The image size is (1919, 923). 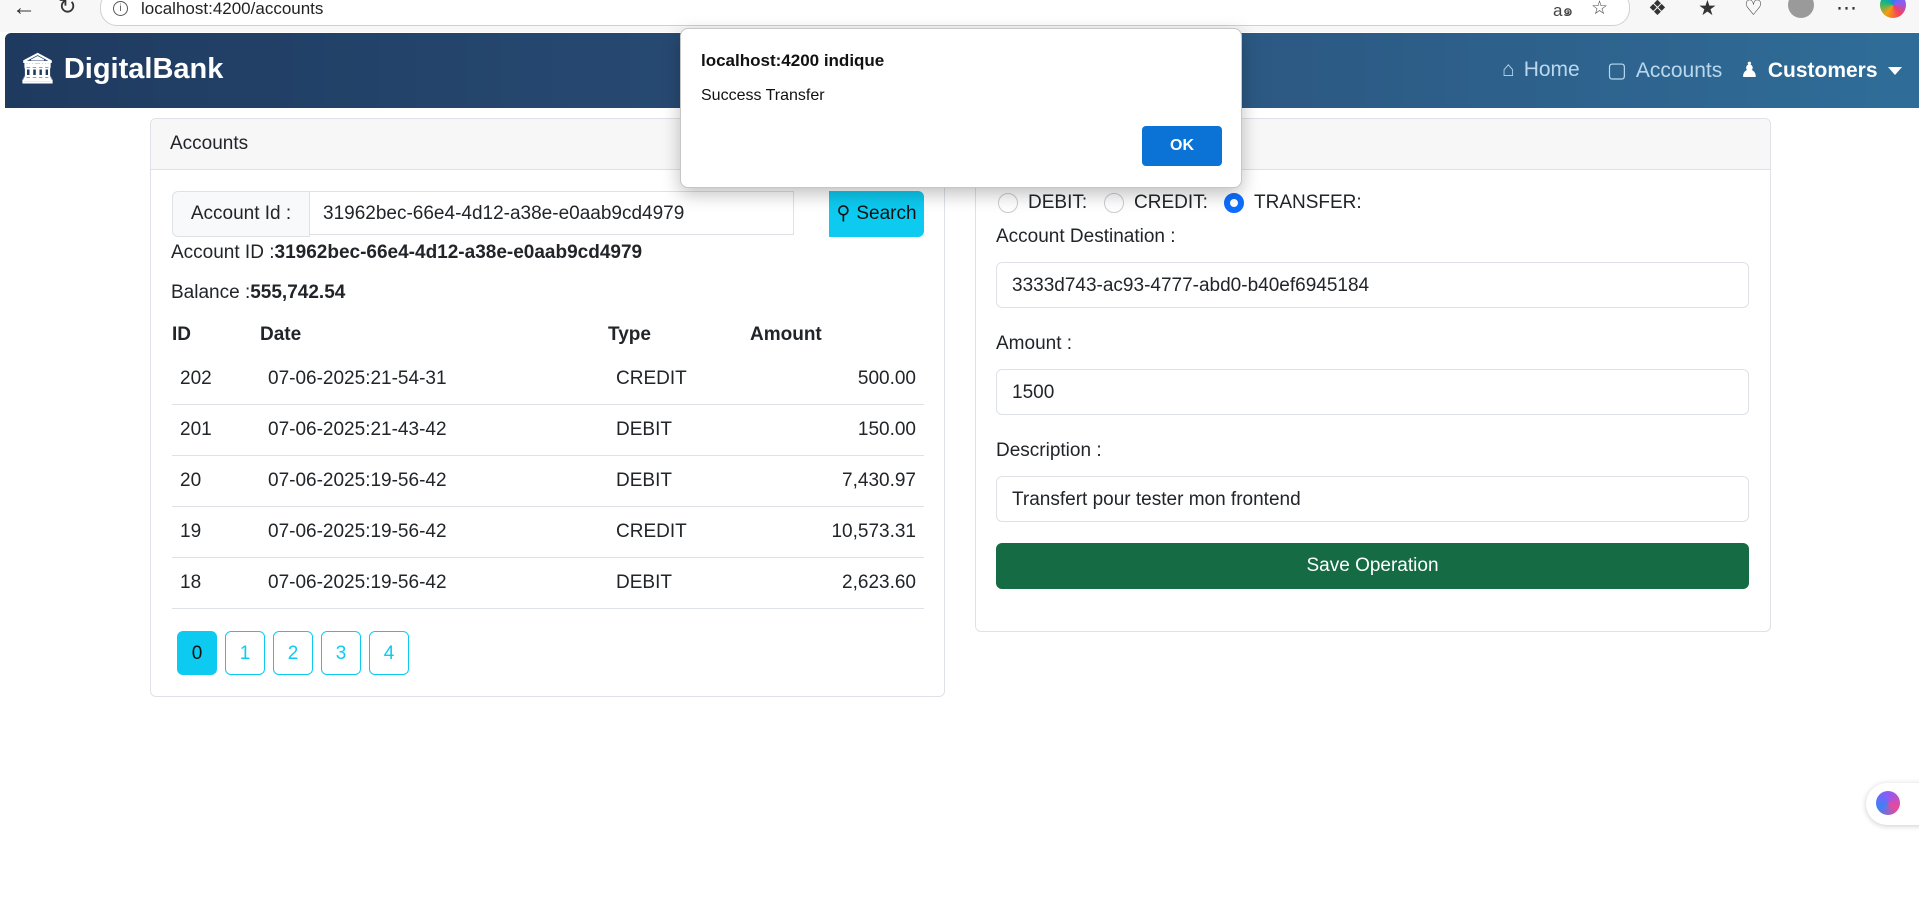 I want to click on cell-date: 07-06-2025:21-54-31, so click(x=434, y=379).